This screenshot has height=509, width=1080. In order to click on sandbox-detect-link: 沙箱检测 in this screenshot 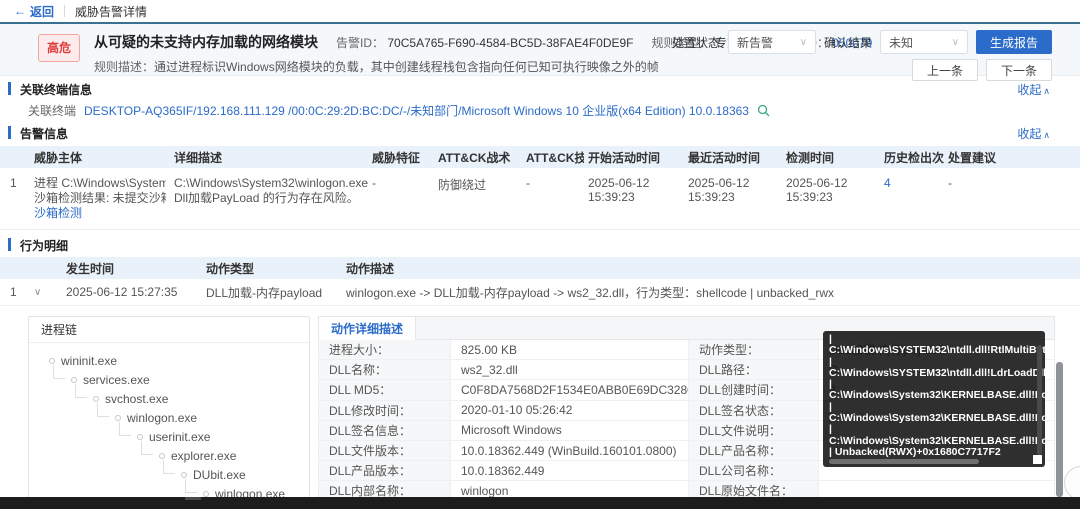, I will do `click(100, 213)`.